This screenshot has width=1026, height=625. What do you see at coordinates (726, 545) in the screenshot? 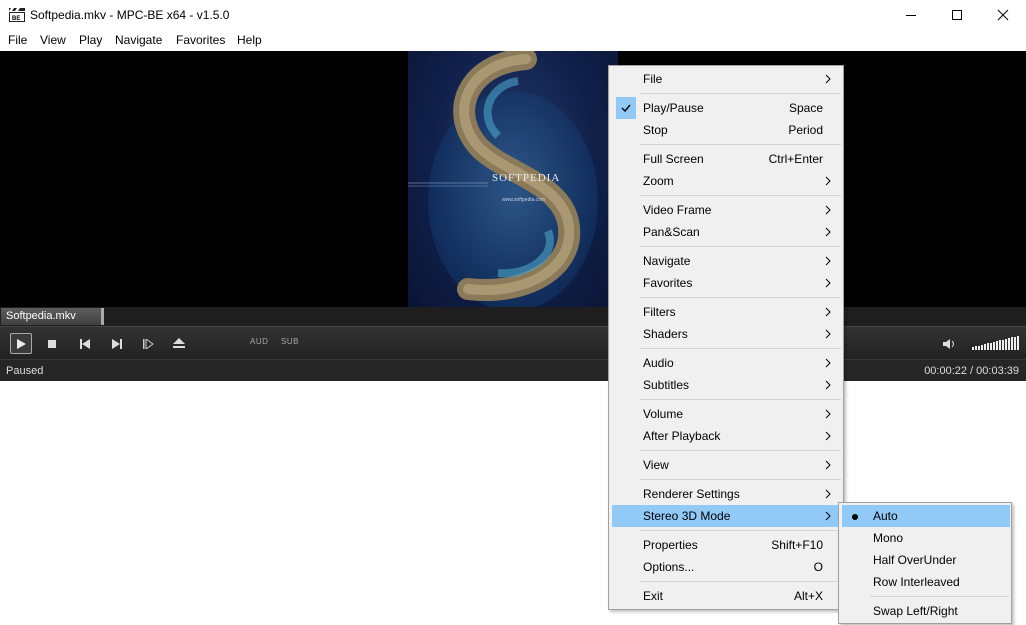
I see `ctx-properties: Properties Shift+F10` at bounding box center [726, 545].